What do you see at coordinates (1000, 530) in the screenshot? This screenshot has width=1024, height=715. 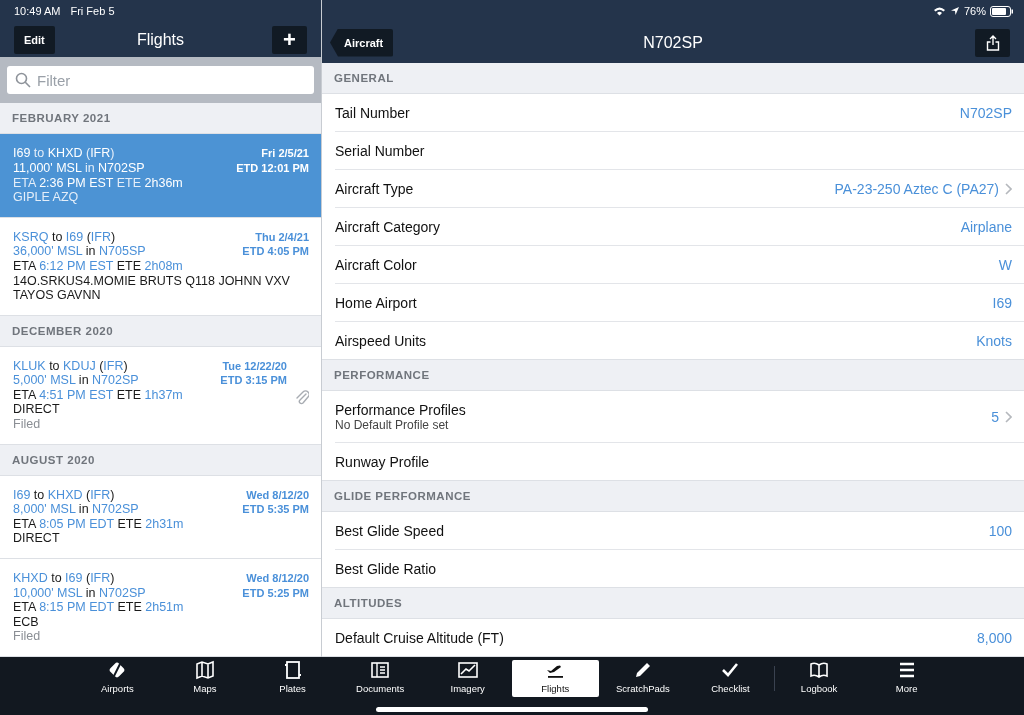 I see `row-value: 100` at bounding box center [1000, 530].